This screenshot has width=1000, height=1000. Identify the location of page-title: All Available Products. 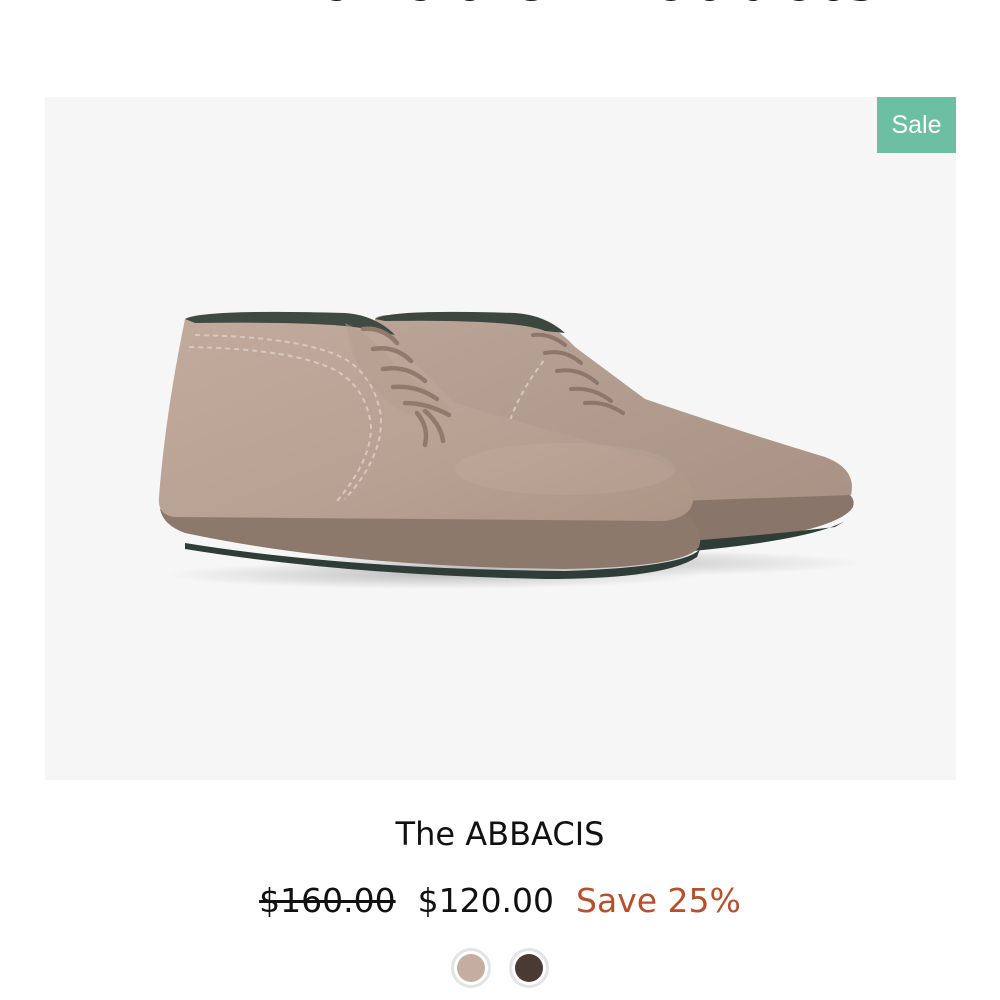
(500, 9).